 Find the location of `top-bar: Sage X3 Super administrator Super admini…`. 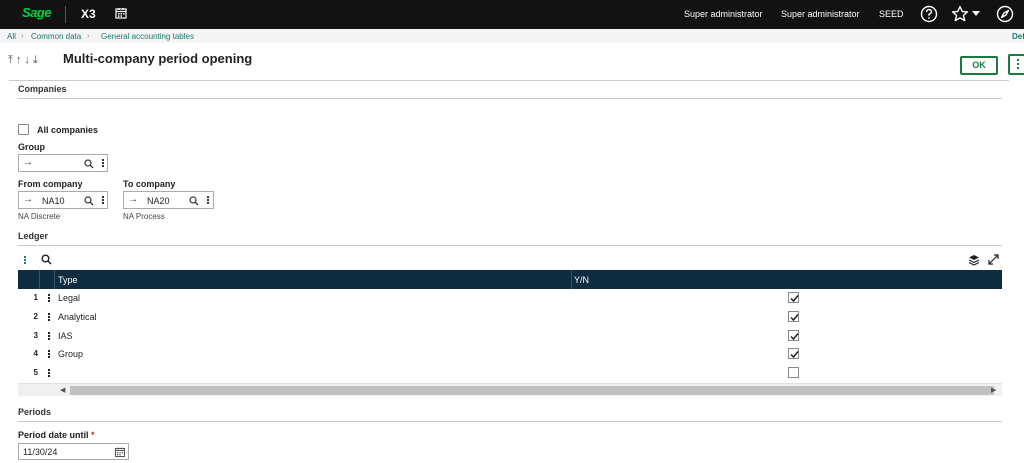

top-bar: Sage X3 Super administrator Super admini… is located at coordinates (512, 14).